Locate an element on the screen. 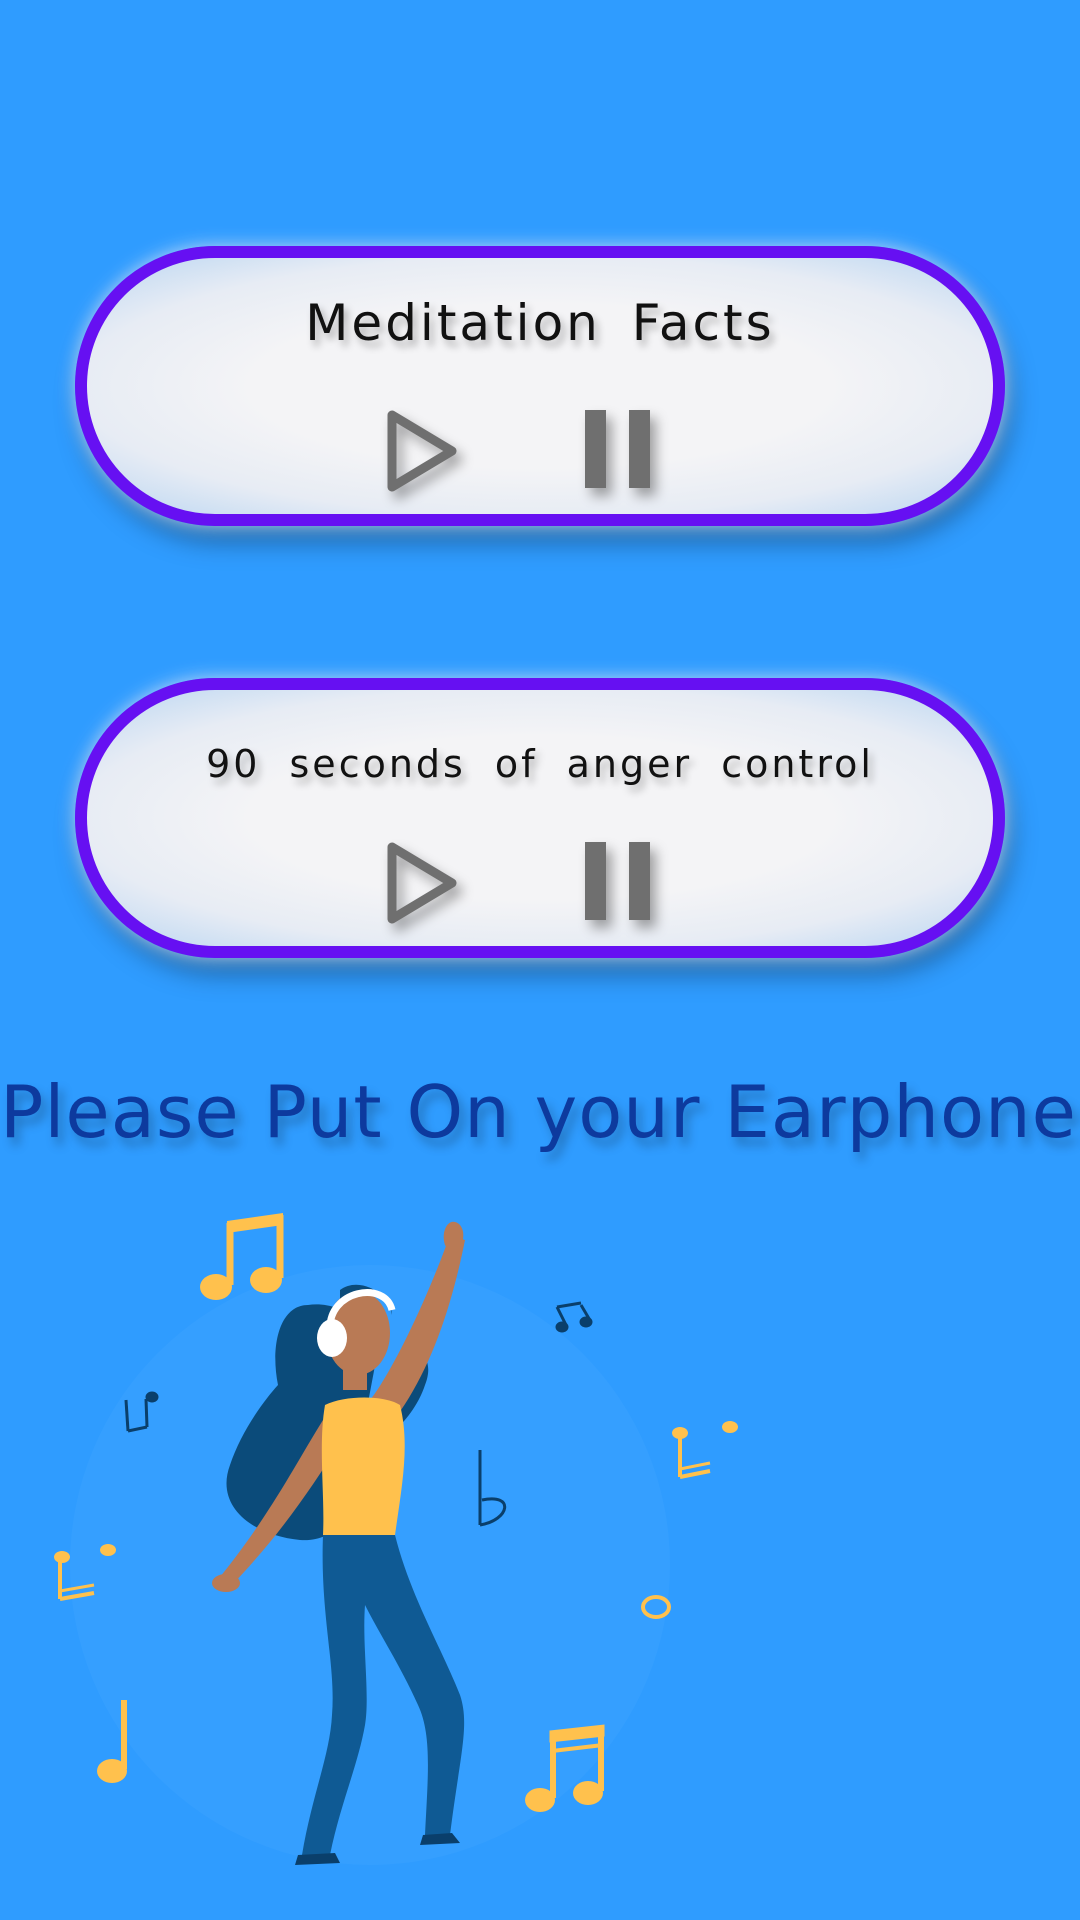 This screenshot has height=1920, width=1080. card-title: Meditation Facts is located at coordinates (540, 323).